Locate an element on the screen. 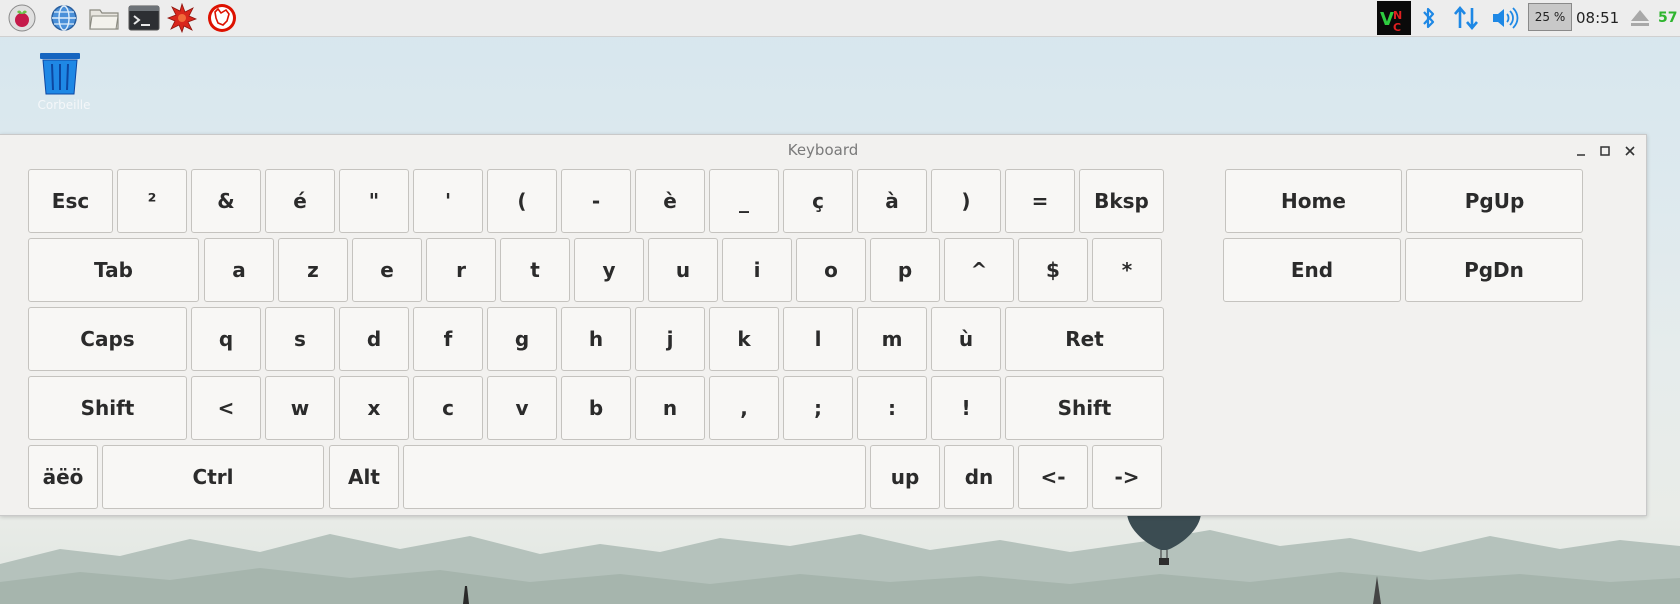 This screenshot has height=604, width=1680. key-e-grave: è is located at coordinates (670, 201).